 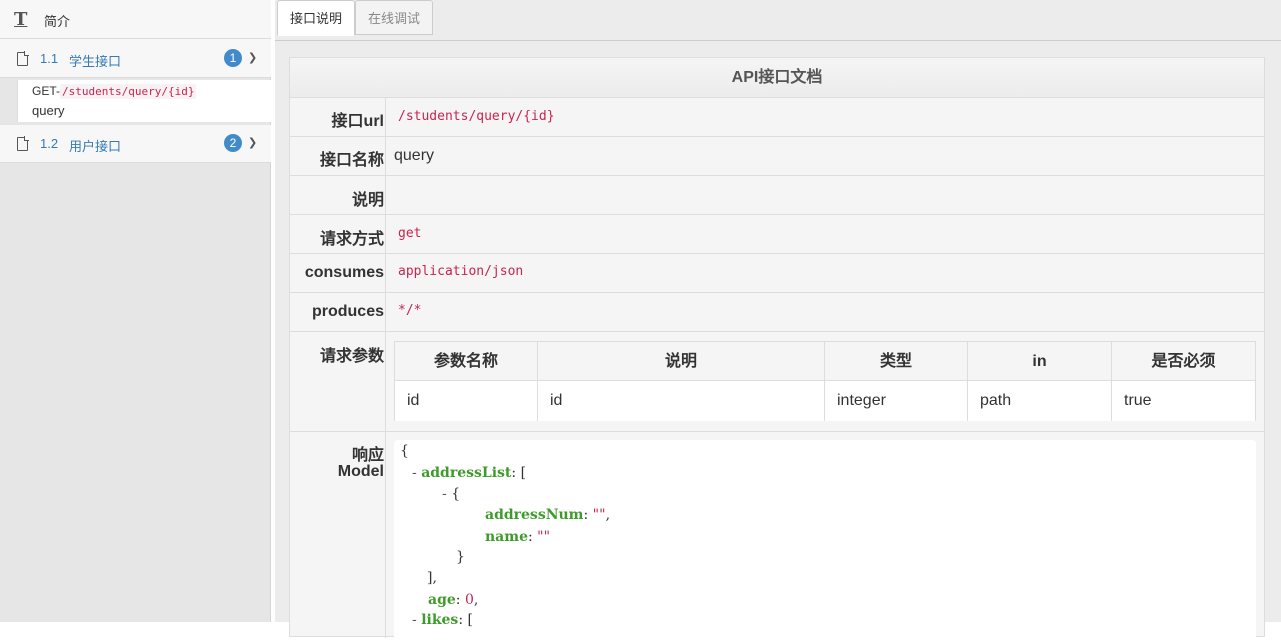 I want to click on endpoint-method: GET-, so click(x=46, y=91).